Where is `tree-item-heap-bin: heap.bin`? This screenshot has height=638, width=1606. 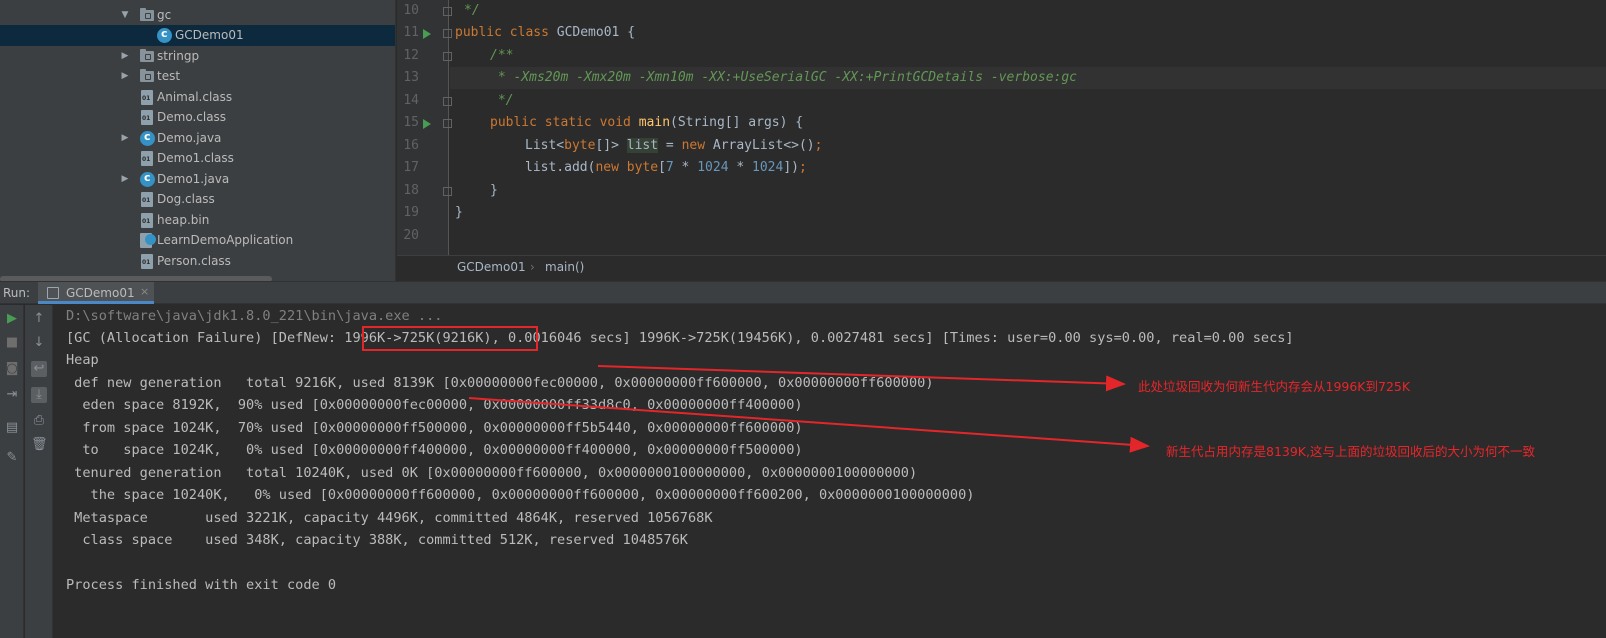 tree-item-heap-bin: heap.bin is located at coordinates (197, 220).